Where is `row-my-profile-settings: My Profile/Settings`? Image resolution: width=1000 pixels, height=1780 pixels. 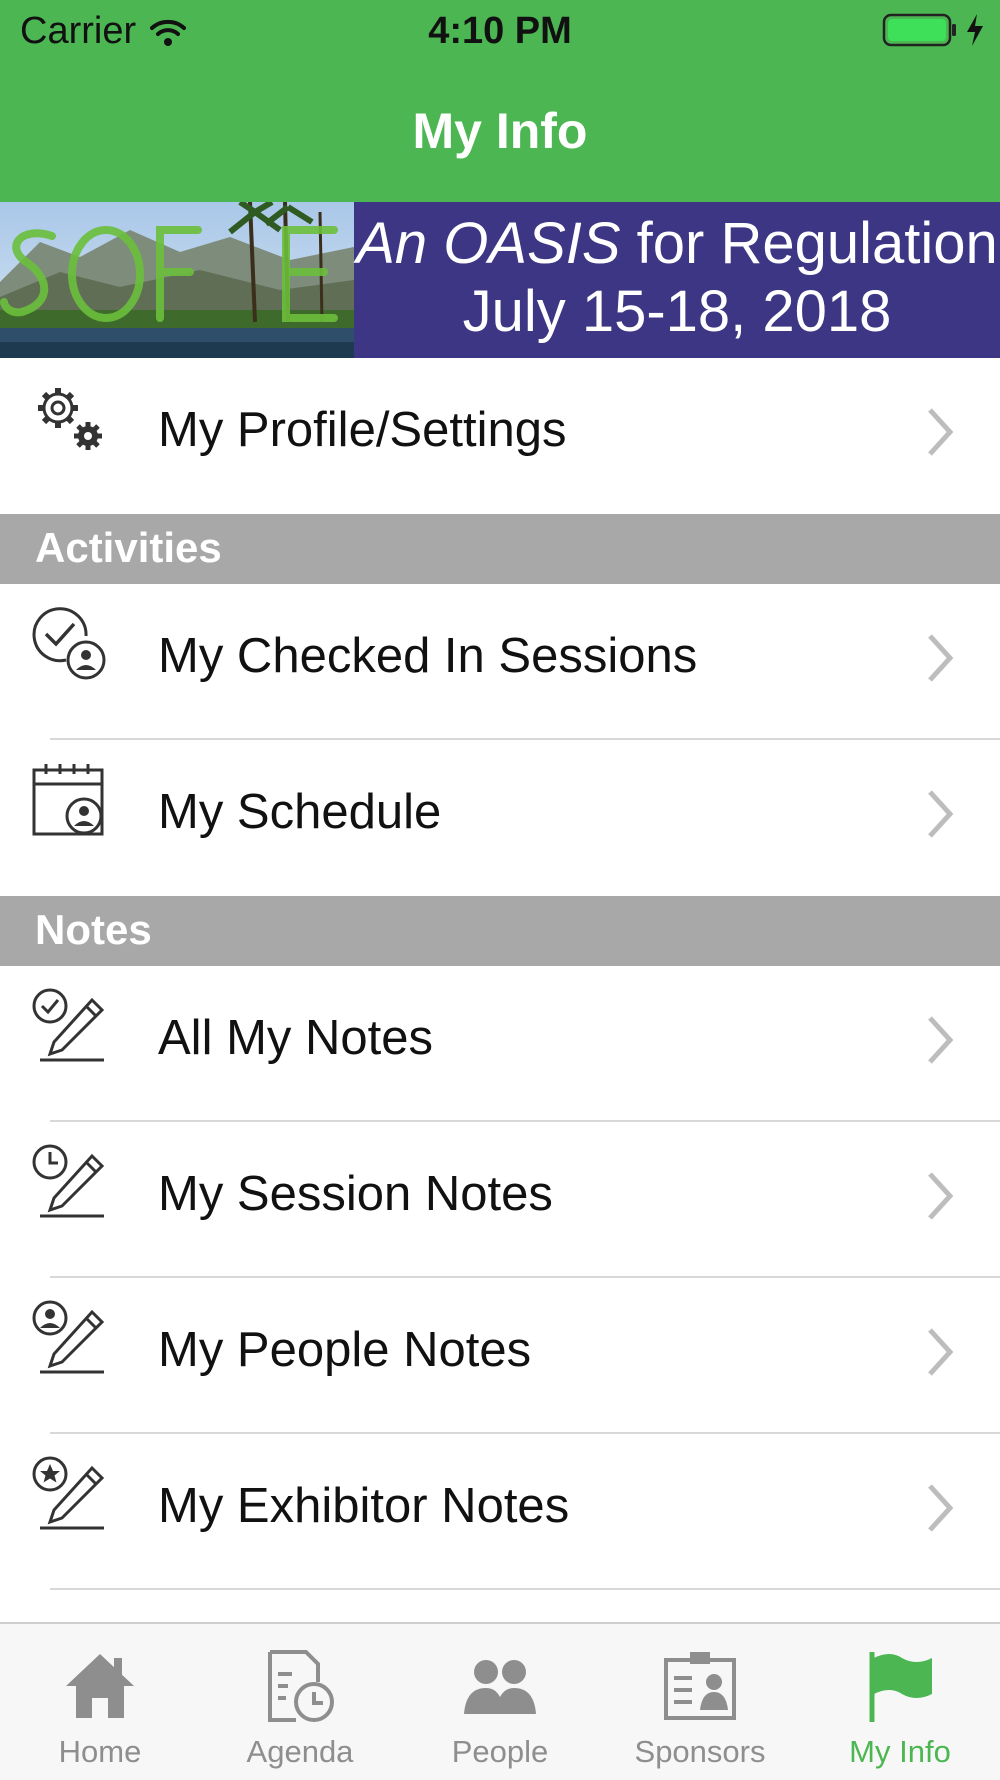 row-my-profile-settings: My Profile/Settings is located at coordinates (500, 436).